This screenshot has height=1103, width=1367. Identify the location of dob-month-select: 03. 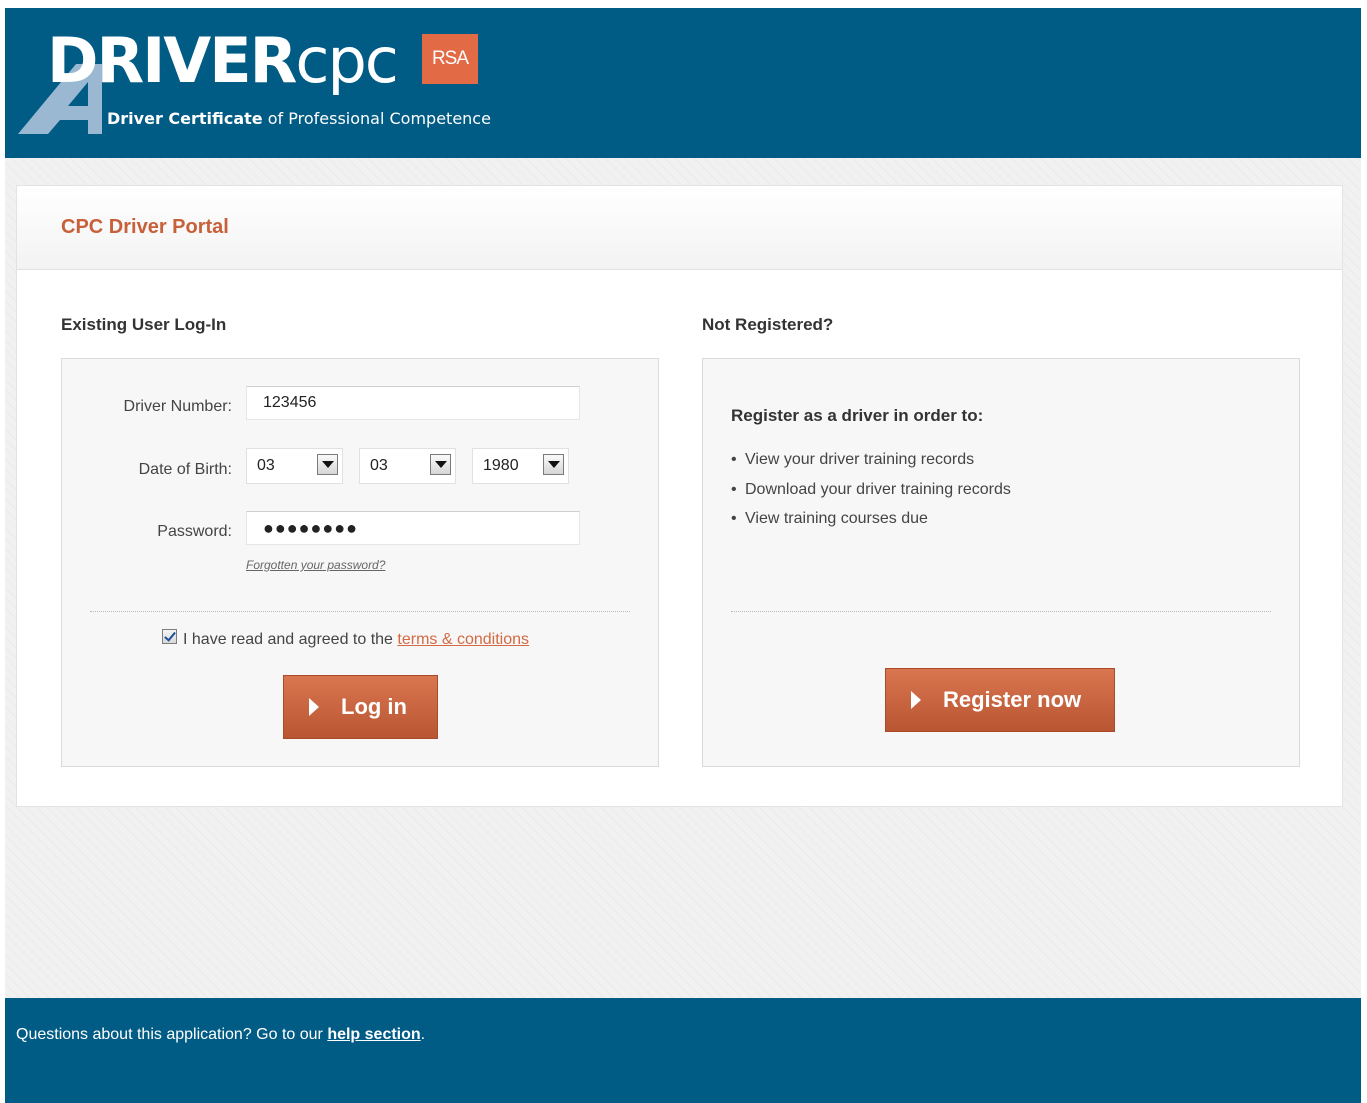
(407, 466).